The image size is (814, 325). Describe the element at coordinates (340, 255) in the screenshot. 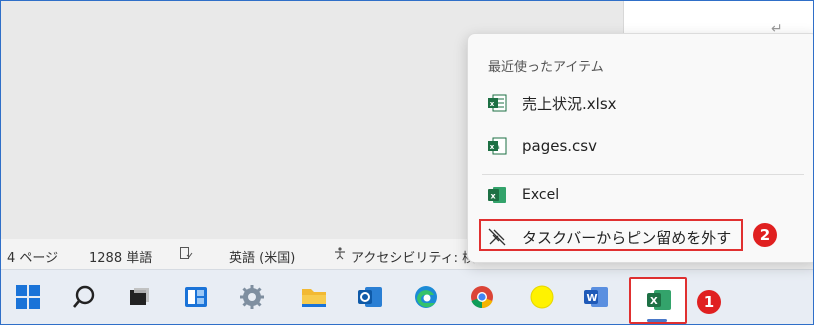

I see `accessibility-icon` at that location.